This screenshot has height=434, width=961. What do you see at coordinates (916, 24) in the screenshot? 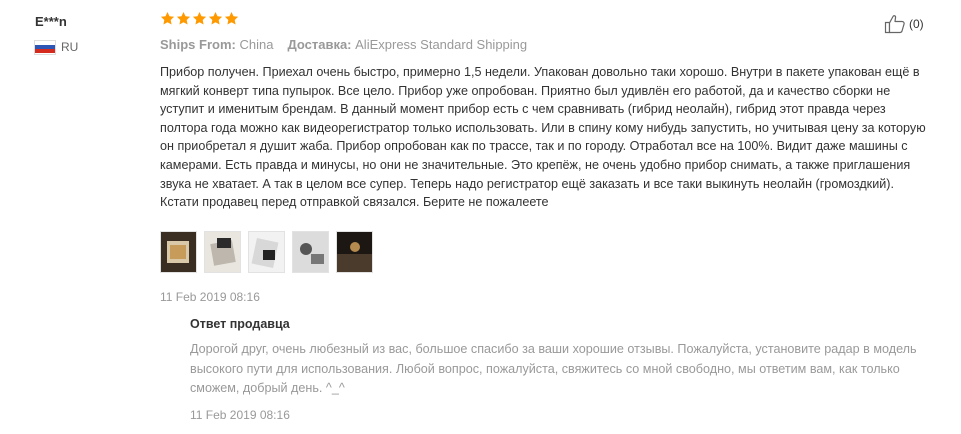
I see `helpful-count: (0)` at bounding box center [916, 24].